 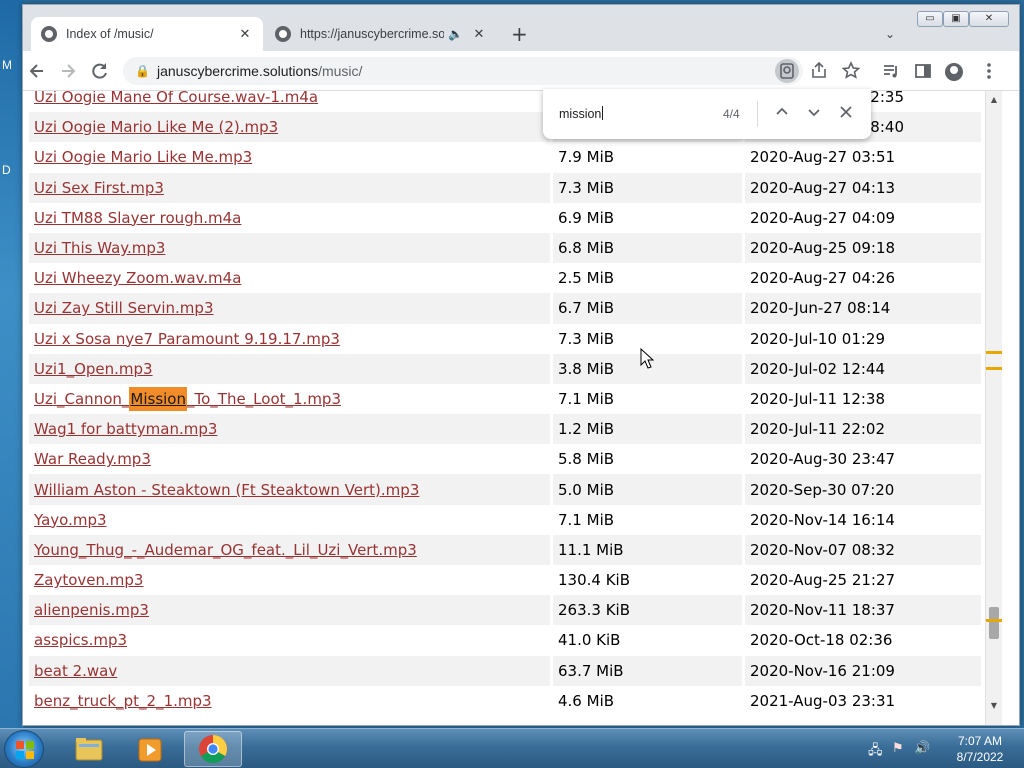 What do you see at coordinates (124, 308) in the screenshot?
I see `file-link: Uzi Zay Still Servin.mp3` at bounding box center [124, 308].